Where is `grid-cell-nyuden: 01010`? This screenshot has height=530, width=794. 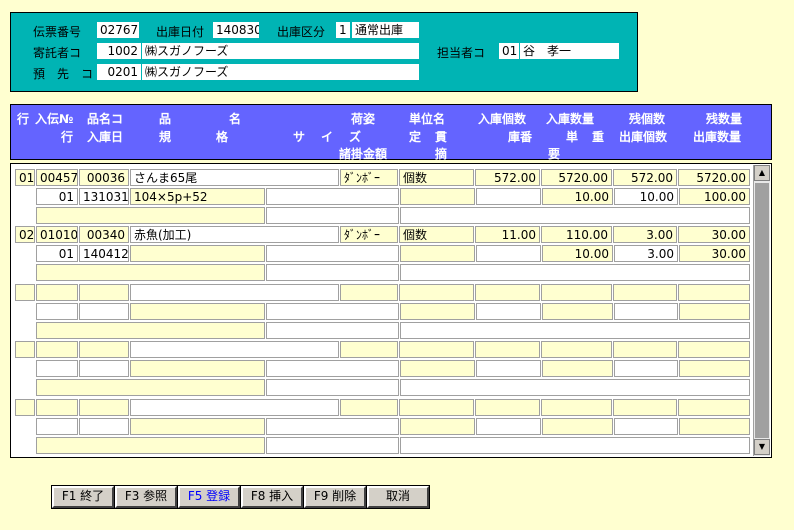 grid-cell-nyuden: 01010 is located at coordinates (57, 234).